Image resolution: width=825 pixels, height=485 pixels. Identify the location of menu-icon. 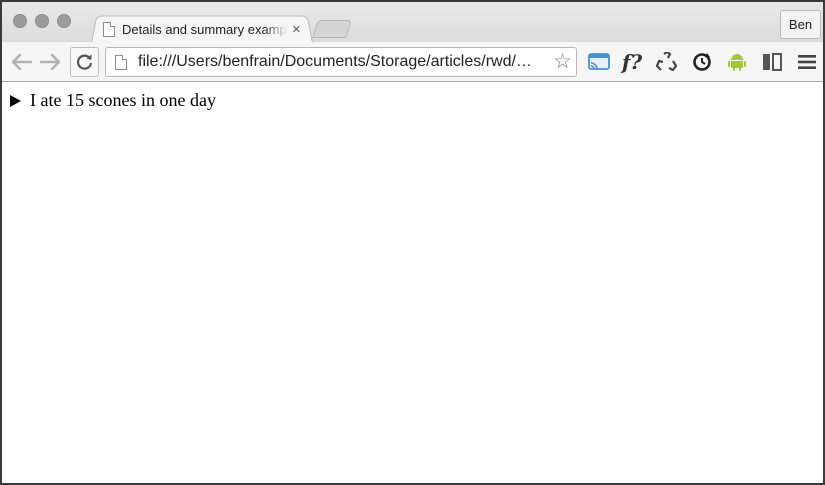
(807, 62).